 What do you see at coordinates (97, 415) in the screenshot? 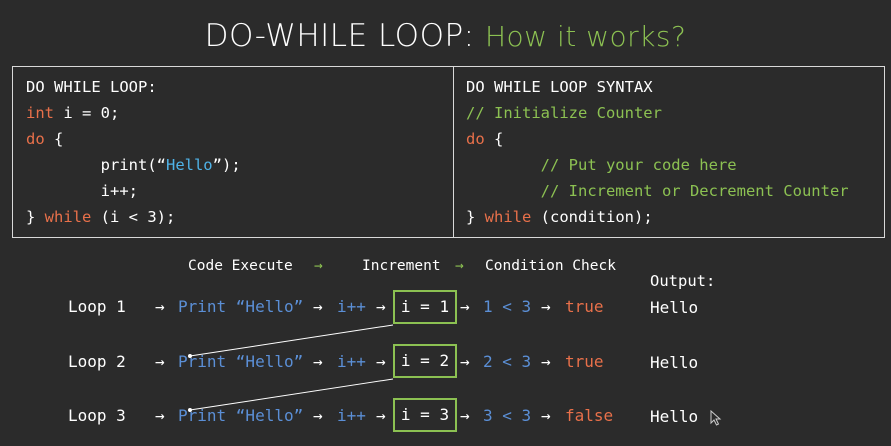
I see `loop-label: Loop 3` at bounding box center [97, 415].